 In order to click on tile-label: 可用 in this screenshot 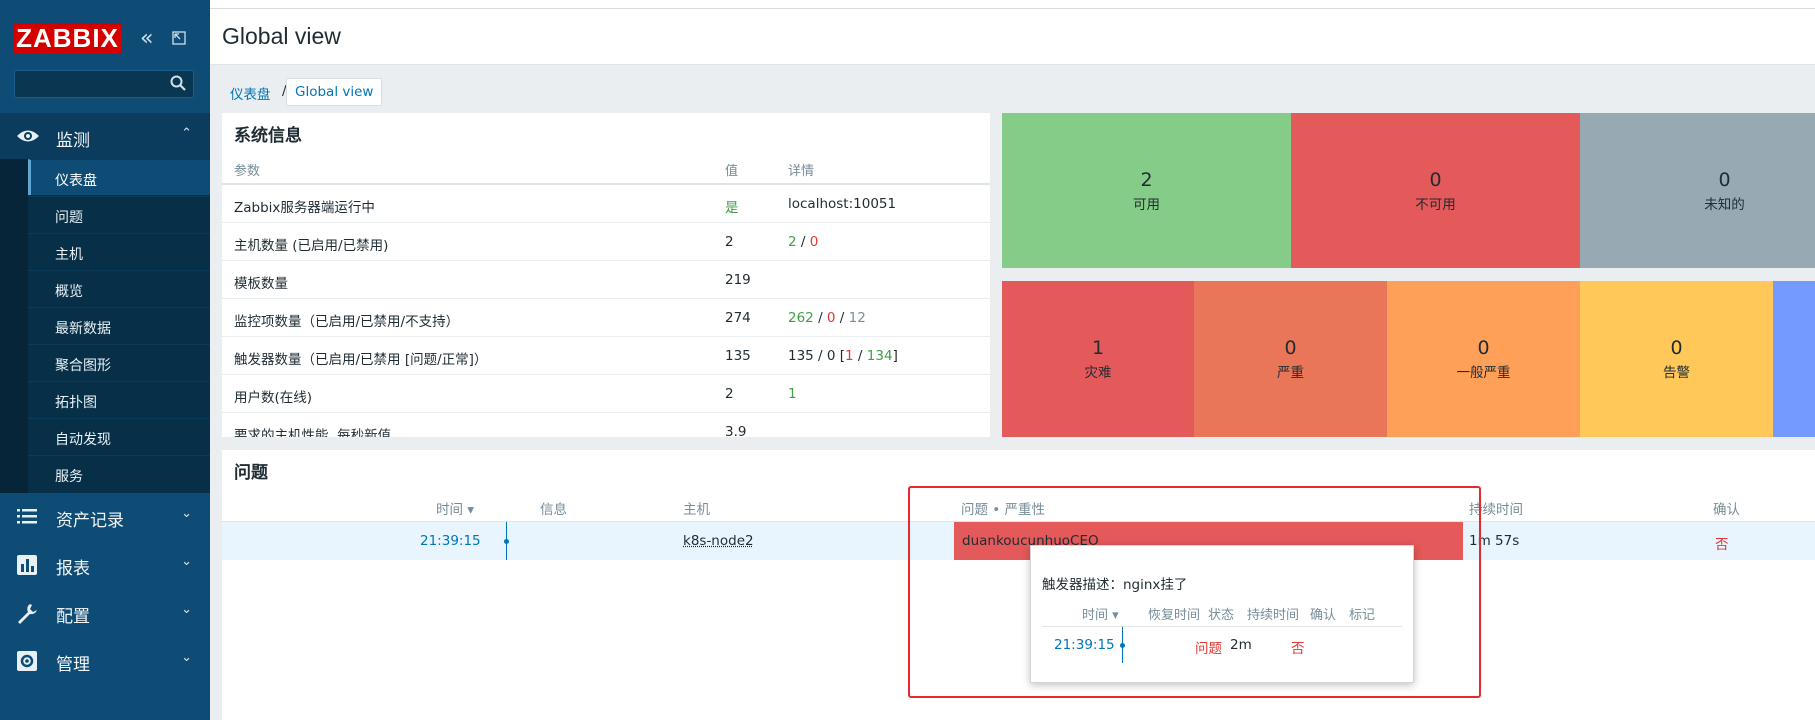, I will do `click(1146, 205)`.